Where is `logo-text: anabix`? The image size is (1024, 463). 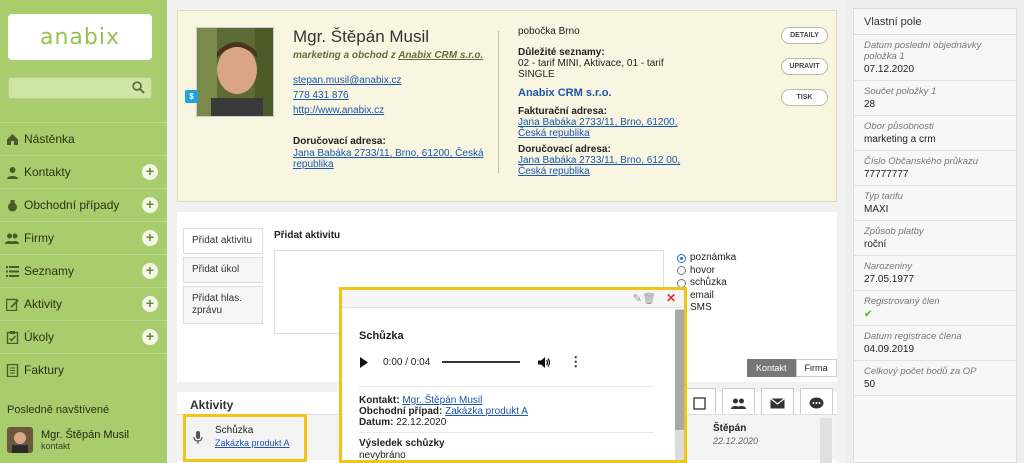 logo-text: anabix is located at coordinates (79, 37).